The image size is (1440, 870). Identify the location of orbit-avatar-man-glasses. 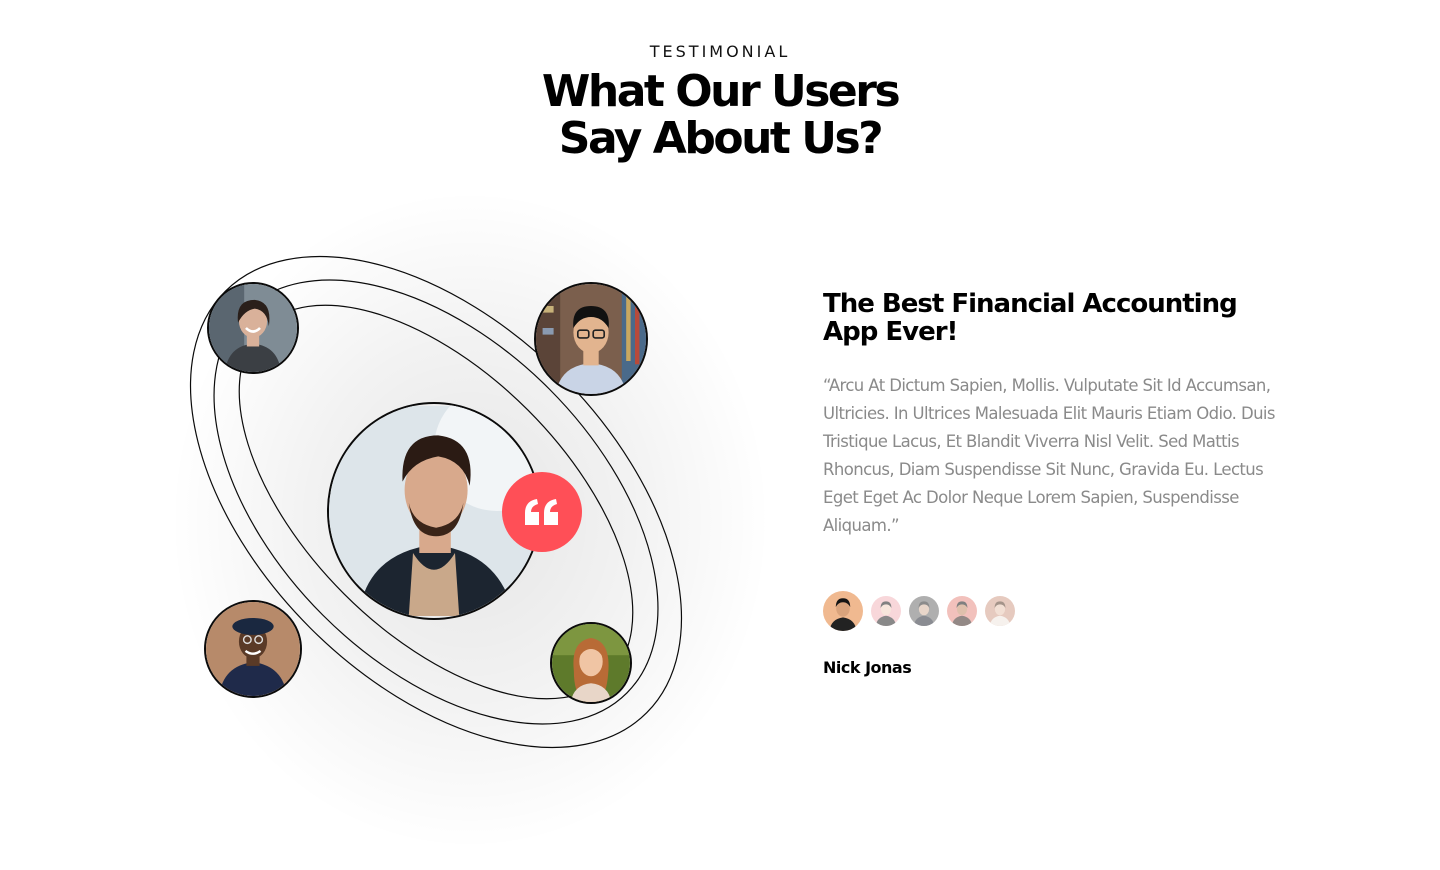
(591, 339).